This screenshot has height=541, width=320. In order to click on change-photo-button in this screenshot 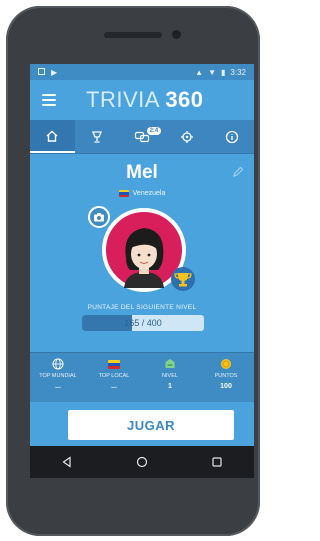, I will do `click(99, 217)`.